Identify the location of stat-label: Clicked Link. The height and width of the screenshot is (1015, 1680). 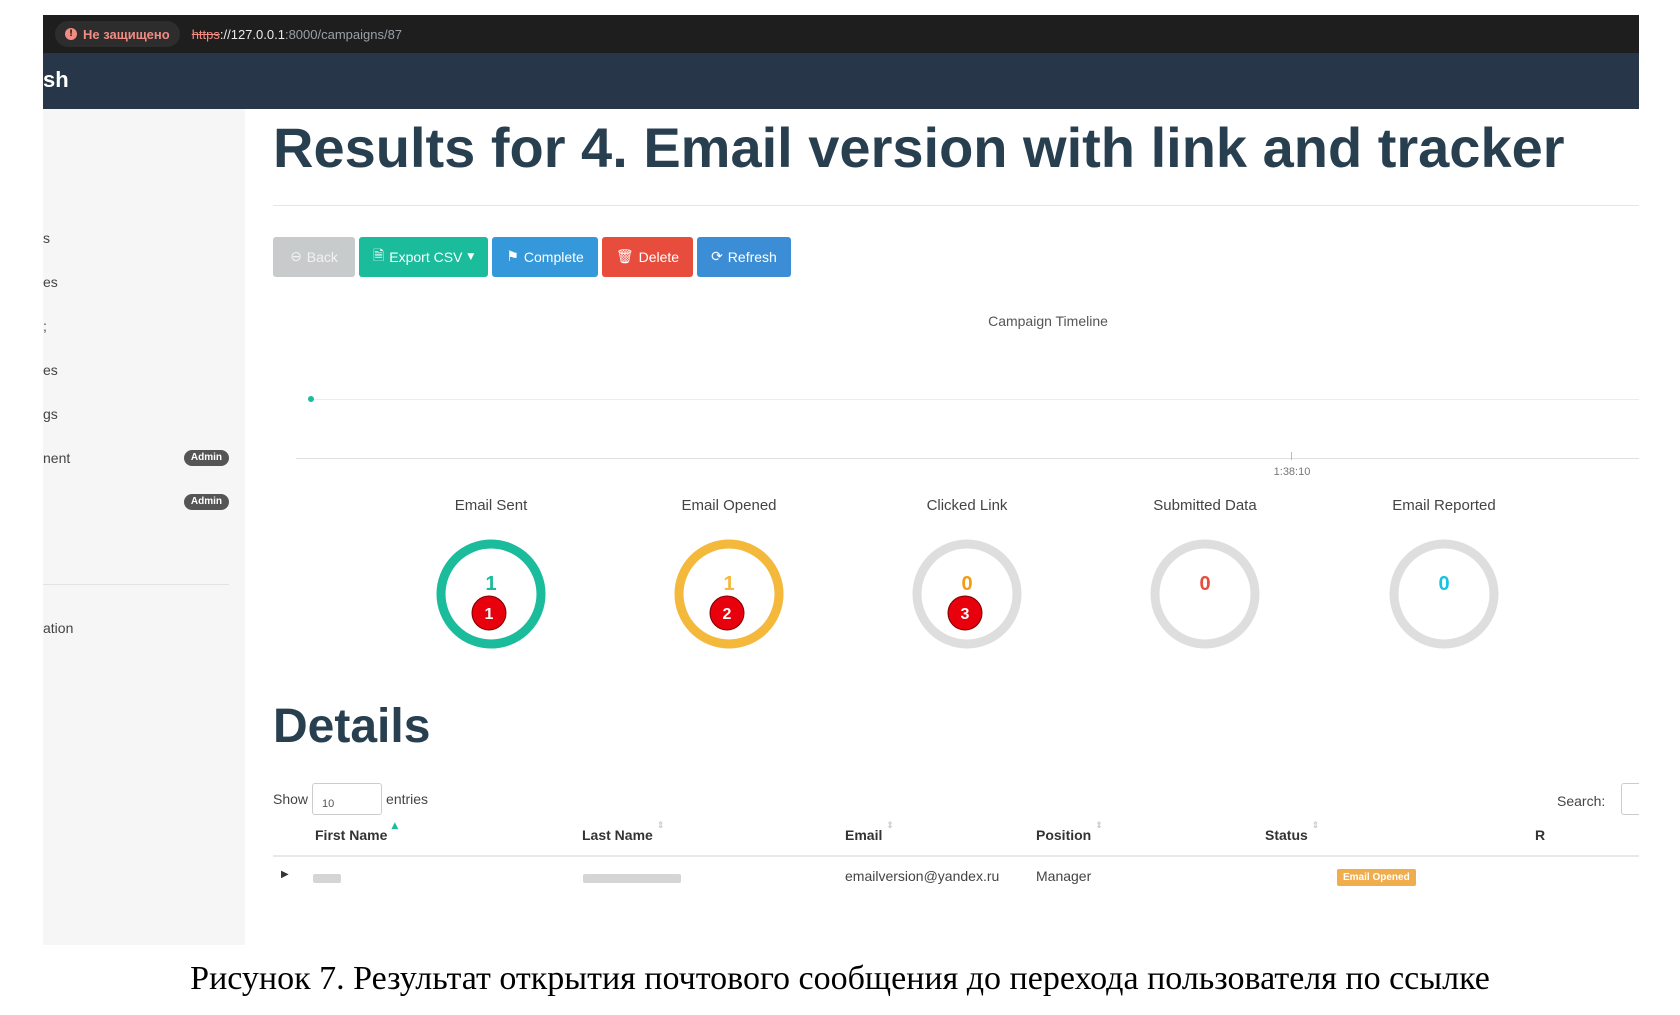
(967, 505).